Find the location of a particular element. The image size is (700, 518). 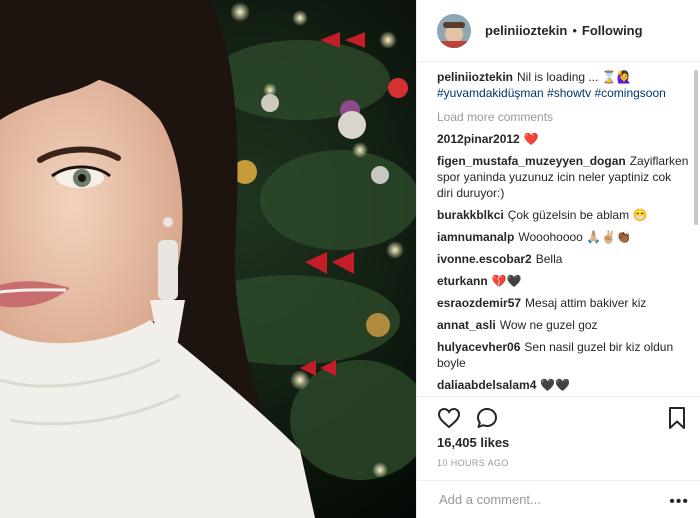

more-dots-icon: ••• is located at coordinates (679, 502).